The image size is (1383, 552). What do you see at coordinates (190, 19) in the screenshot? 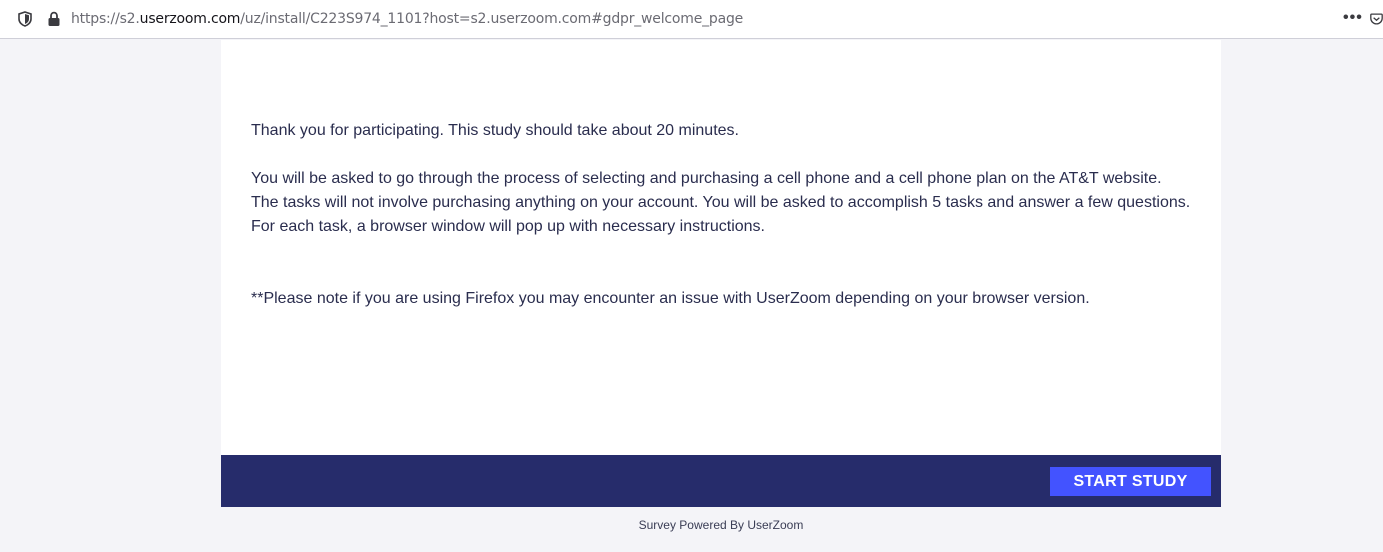
I see `url-host: userzoom.com` at bounding box center [190, 19].